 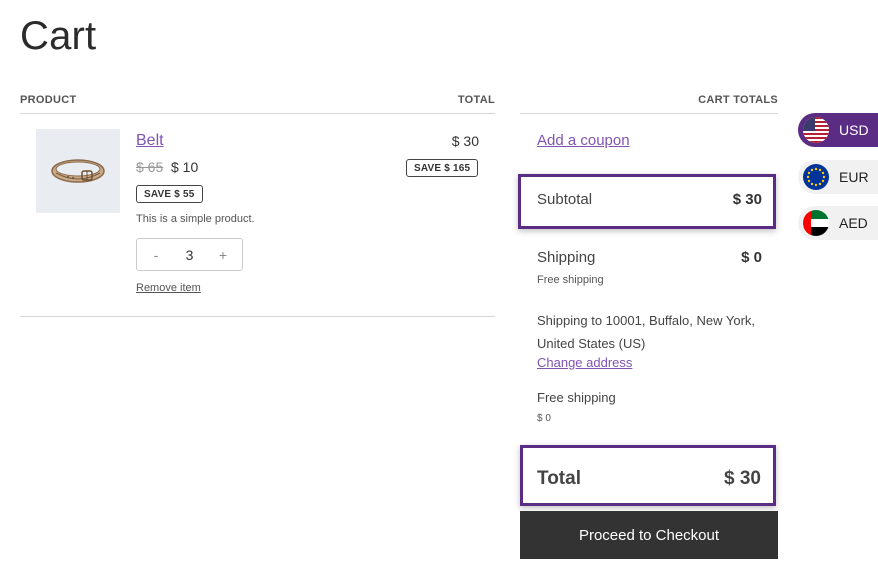 What do you see at coordinates (647, 201) in the screenshot?
I see `subtotal-highlight: Subtotal $ 30` at bounding box center [647, 201].